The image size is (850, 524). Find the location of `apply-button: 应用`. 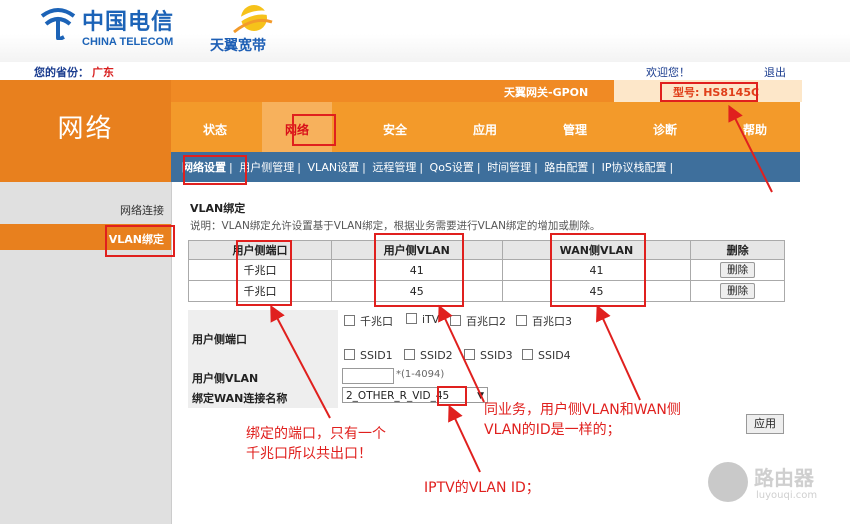

apply-button: 应用 is located at coordinates (765, 424).